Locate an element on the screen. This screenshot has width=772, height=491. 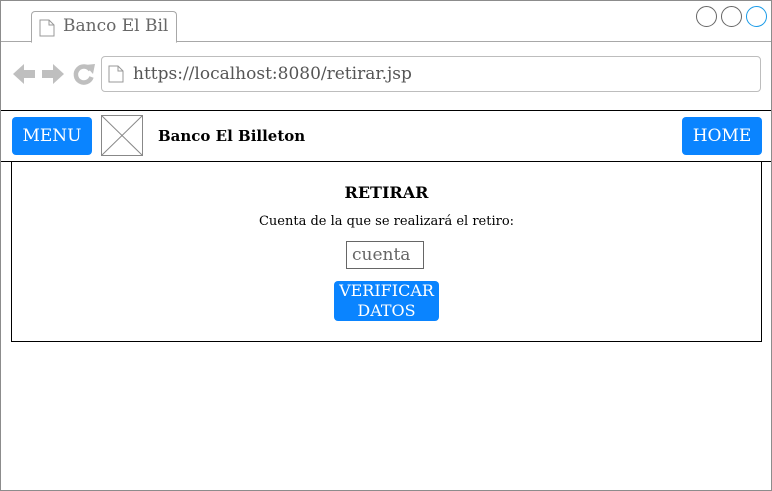
site-header: MENU Banco El Billeton HOME is located at coordinates (386, 136).